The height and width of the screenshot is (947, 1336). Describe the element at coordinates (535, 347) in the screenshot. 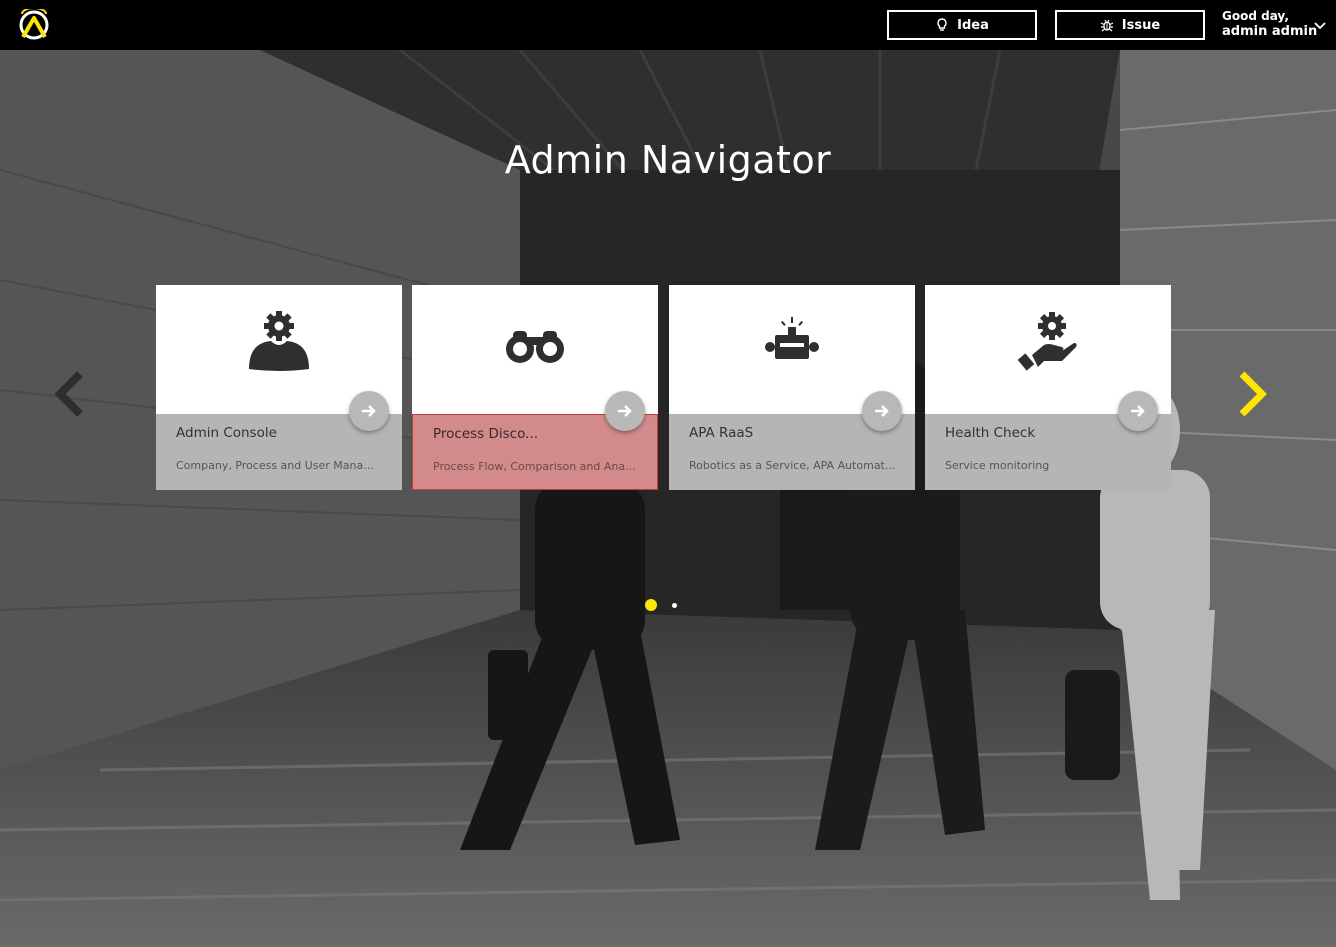

I see `binoculars-icon` at that location.